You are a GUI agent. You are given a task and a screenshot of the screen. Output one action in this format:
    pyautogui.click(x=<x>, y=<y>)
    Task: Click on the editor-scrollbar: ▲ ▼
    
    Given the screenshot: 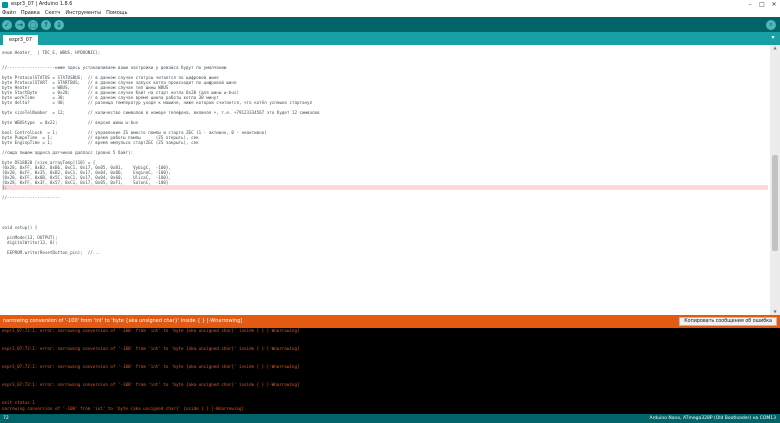 What is the action you would take?
    pyautogui.click(x=775, y=180)
    